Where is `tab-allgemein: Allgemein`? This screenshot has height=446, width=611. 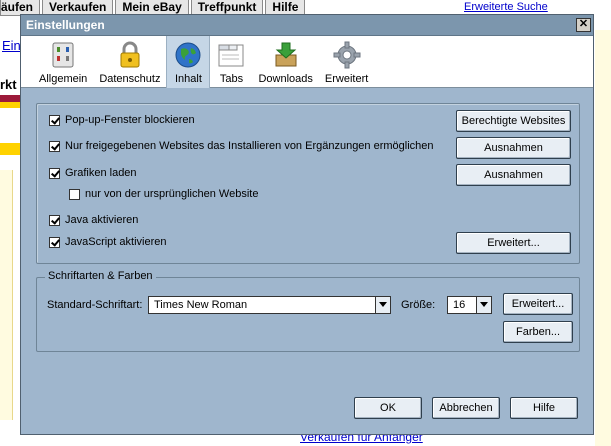
tab-allgemein: Allgemein is located at coordinates (63, 62).